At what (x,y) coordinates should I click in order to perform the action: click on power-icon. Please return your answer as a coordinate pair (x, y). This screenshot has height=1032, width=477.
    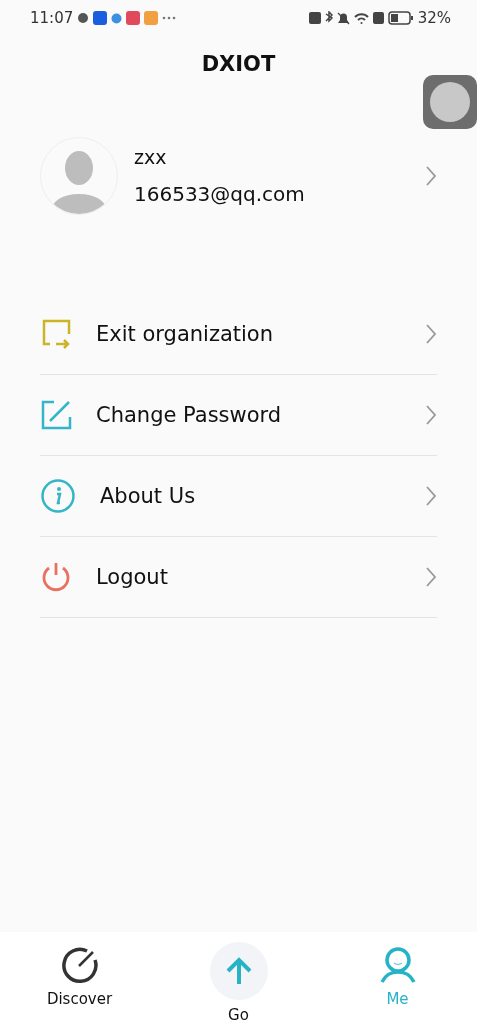
    Looking at the image, I should click on (56, 577).